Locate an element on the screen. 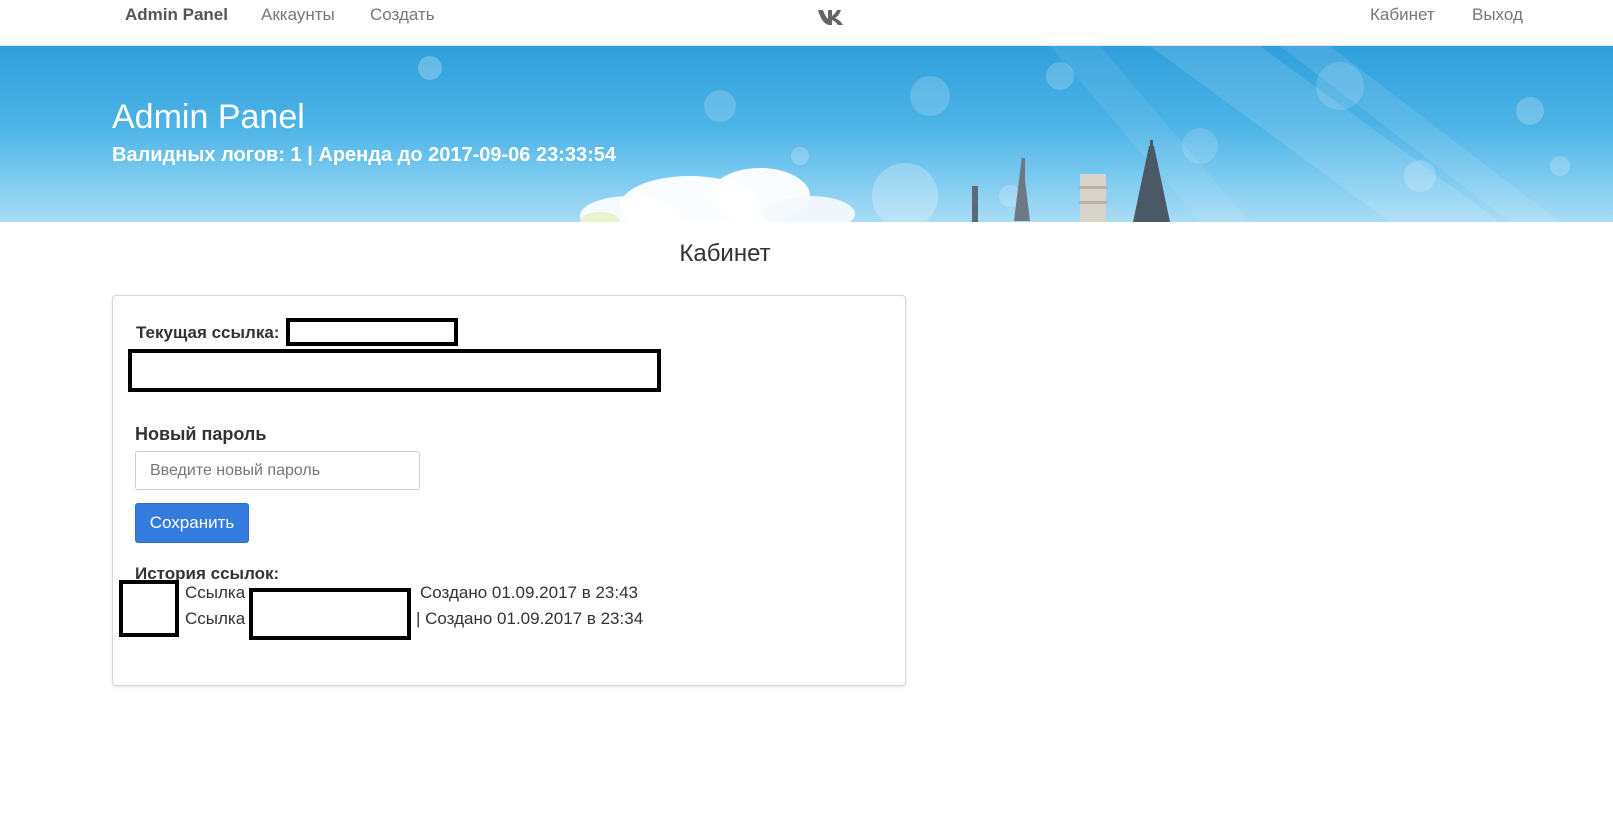 The height and width of the screenshot is (821, 1613). vk-logo-icon is located at coordinates (833, 17).